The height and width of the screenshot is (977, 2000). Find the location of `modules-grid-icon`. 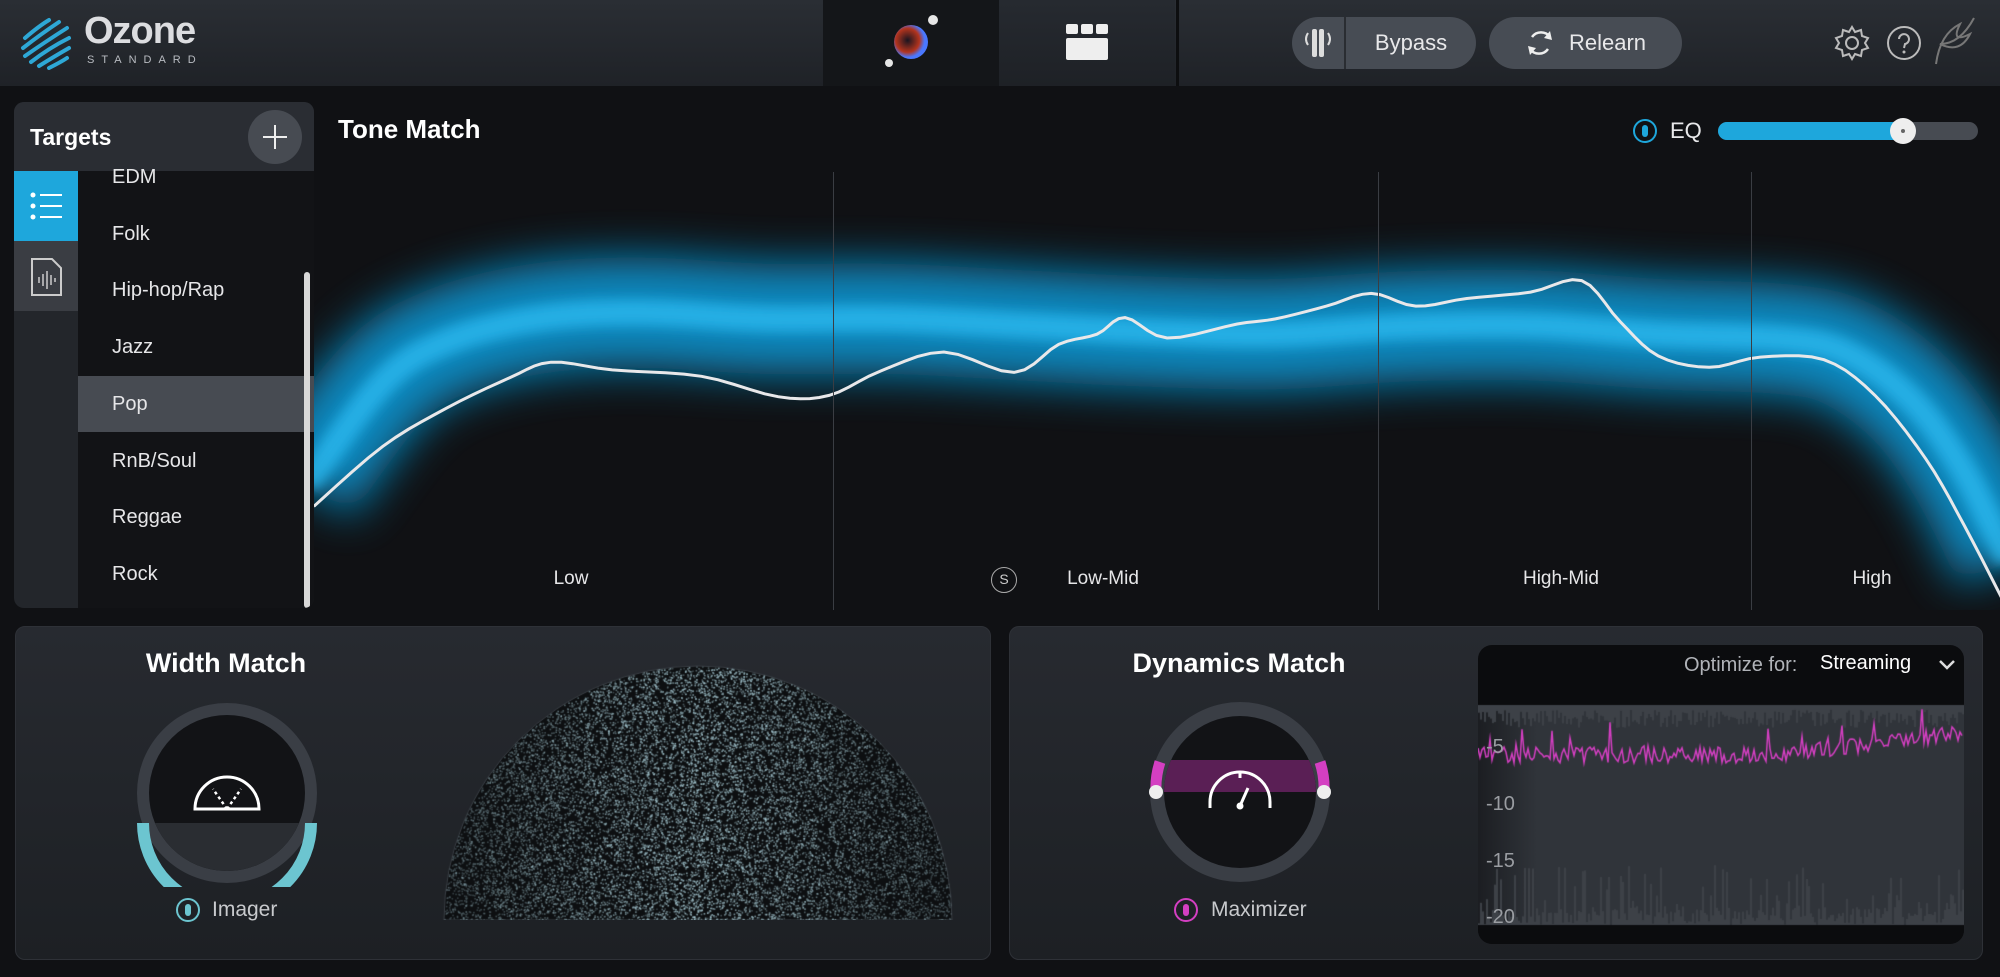

modules-grid-icon is located at coordinates (1087, 42).